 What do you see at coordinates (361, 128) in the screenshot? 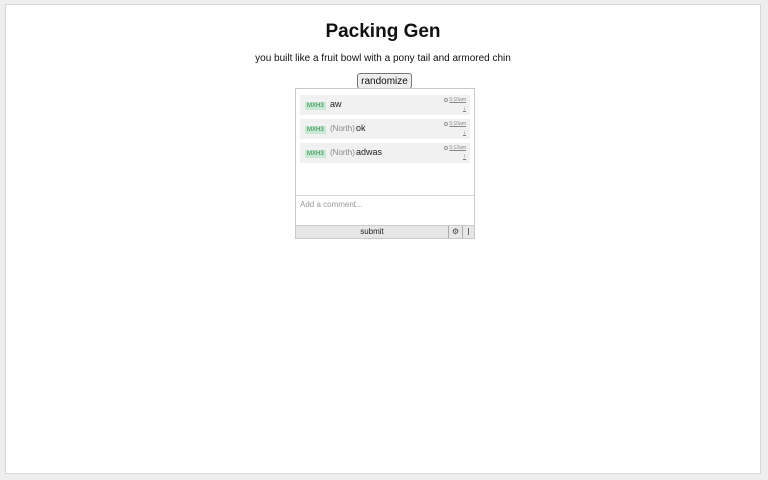
I see `comment-text: ok` at bounding box center [361, 128].